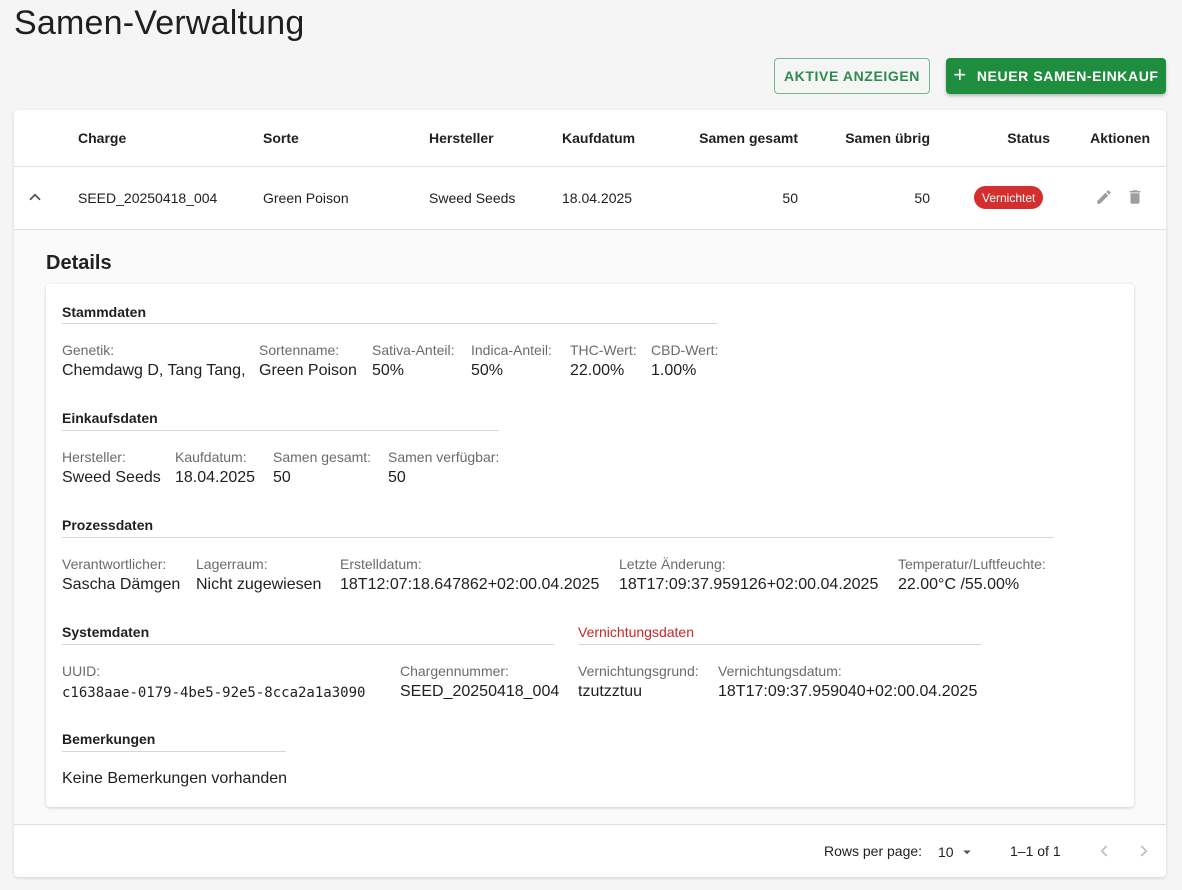 The image size is (1182, 890). What do you see at coordinates (1104, 197) in the screenshot?
I see `edit-icon` at bounding box center [1104, 197].